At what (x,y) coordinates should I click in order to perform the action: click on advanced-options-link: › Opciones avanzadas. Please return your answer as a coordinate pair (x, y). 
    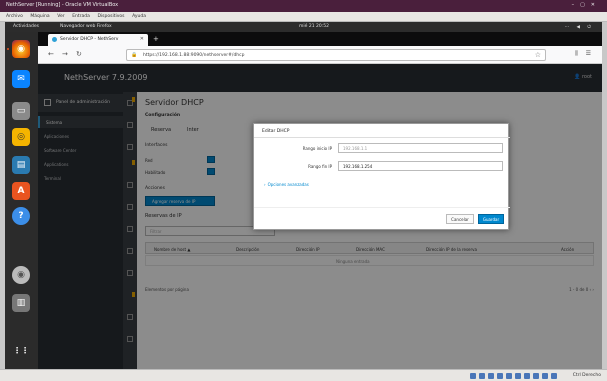
    Looking at the image, I should click on (286, 184).